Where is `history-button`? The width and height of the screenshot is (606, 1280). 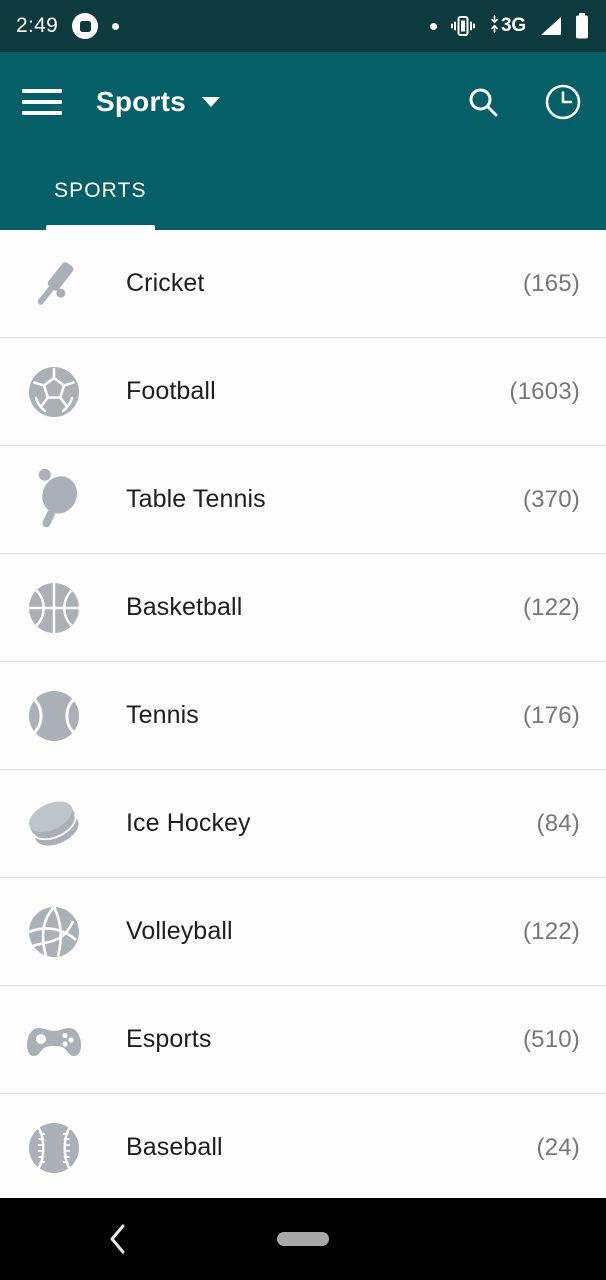 history-button is located at coordinates (563, 102).